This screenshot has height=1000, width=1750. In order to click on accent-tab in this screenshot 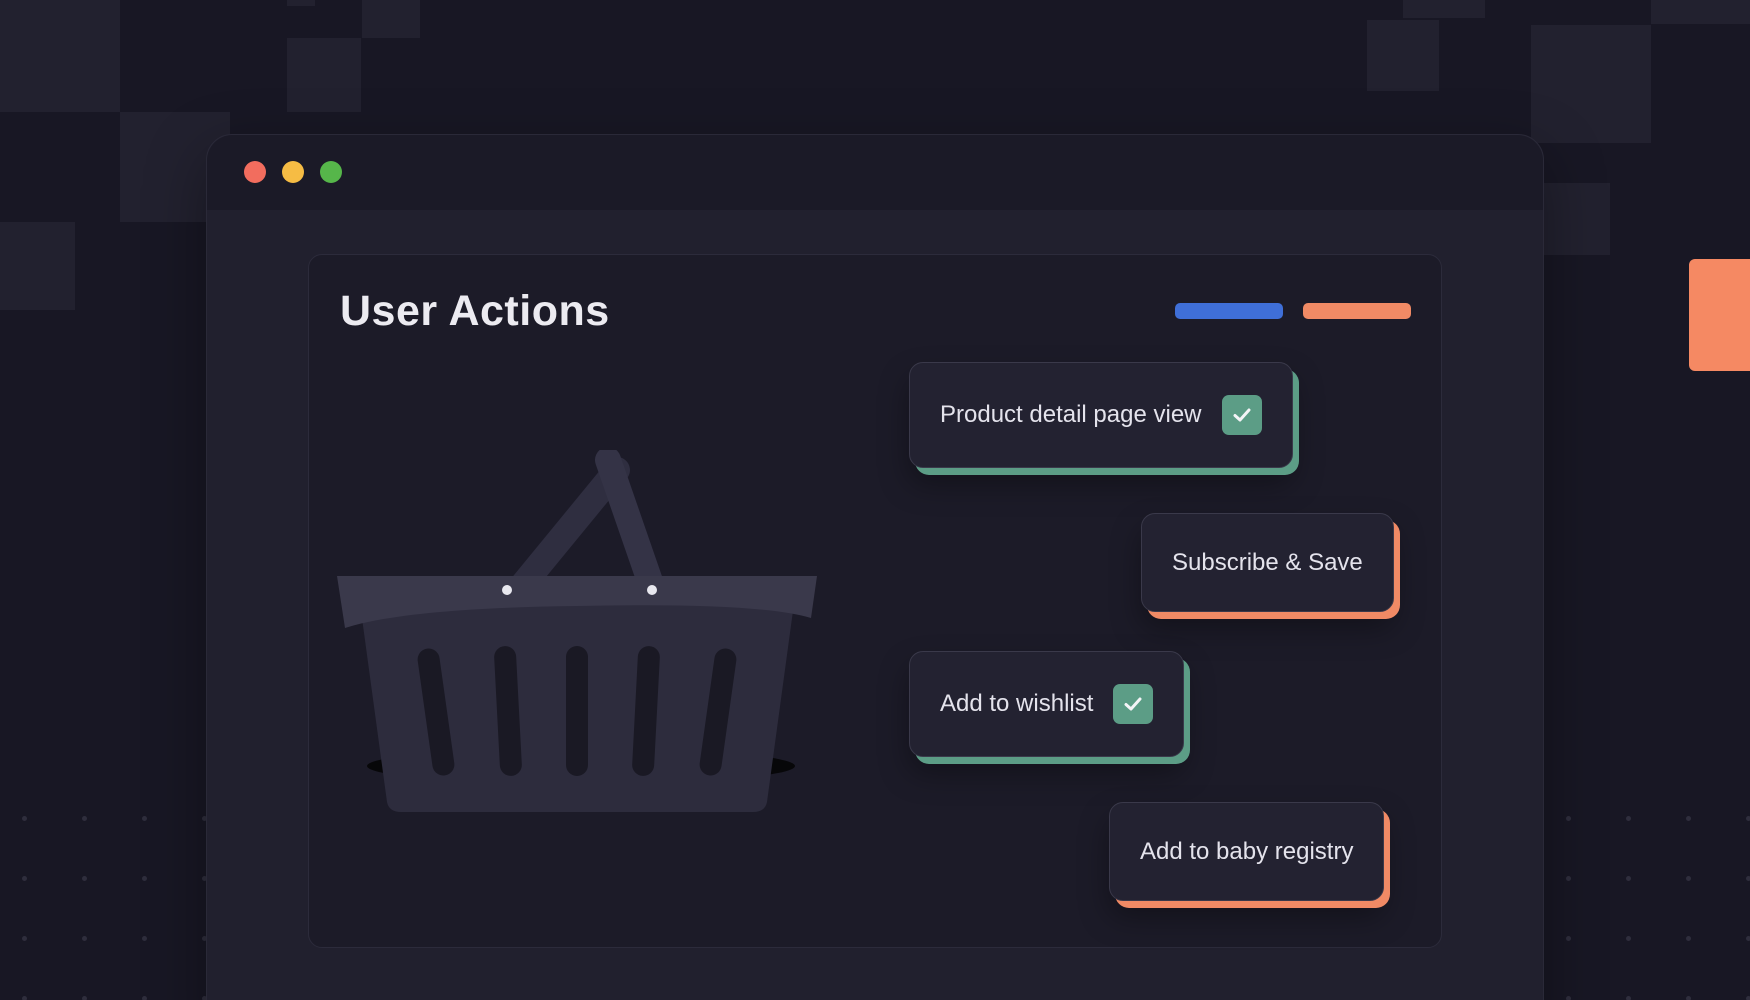, I will do `click(1719, 315)`.